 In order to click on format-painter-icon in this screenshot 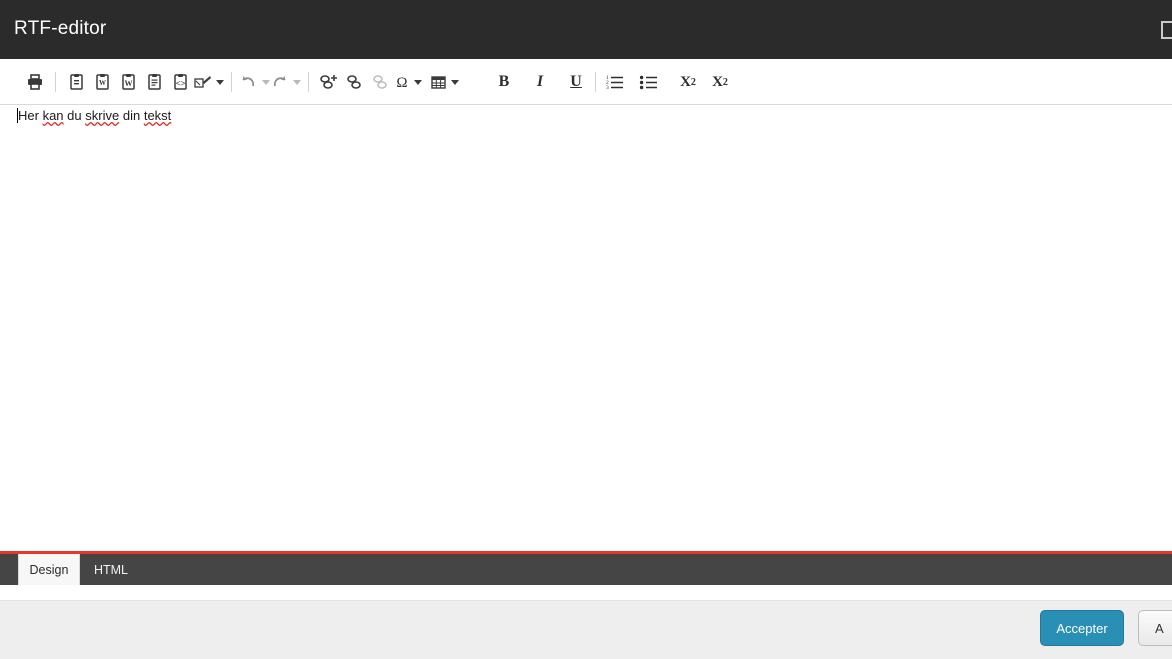, I will do `click(202, 82)`.